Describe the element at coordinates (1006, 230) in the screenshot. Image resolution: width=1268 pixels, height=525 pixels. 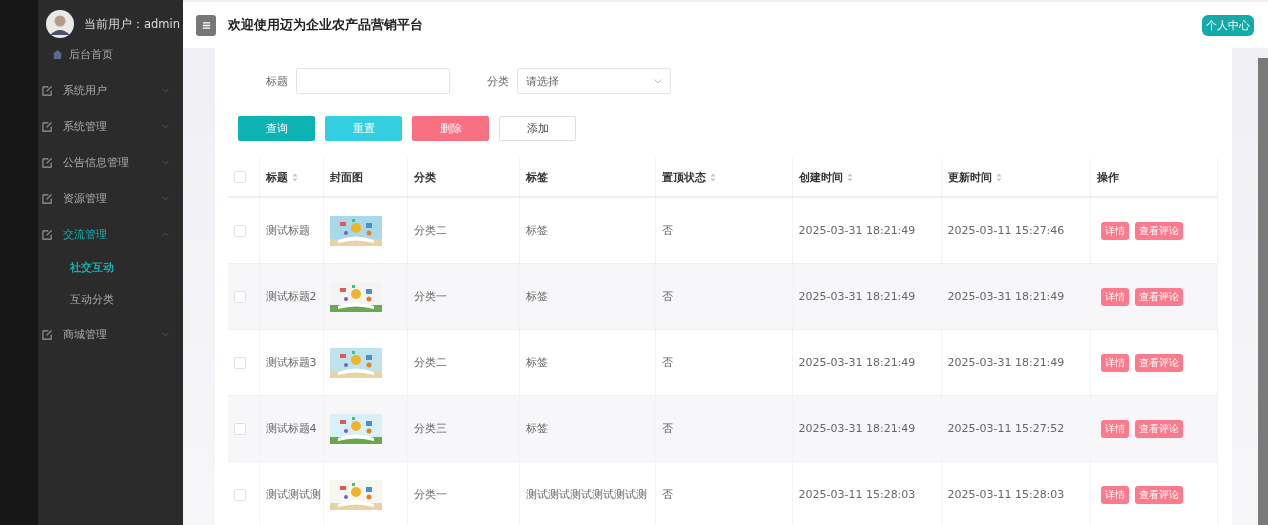
I see `table-cell: 2025-03-11 15:27:46` at that location.